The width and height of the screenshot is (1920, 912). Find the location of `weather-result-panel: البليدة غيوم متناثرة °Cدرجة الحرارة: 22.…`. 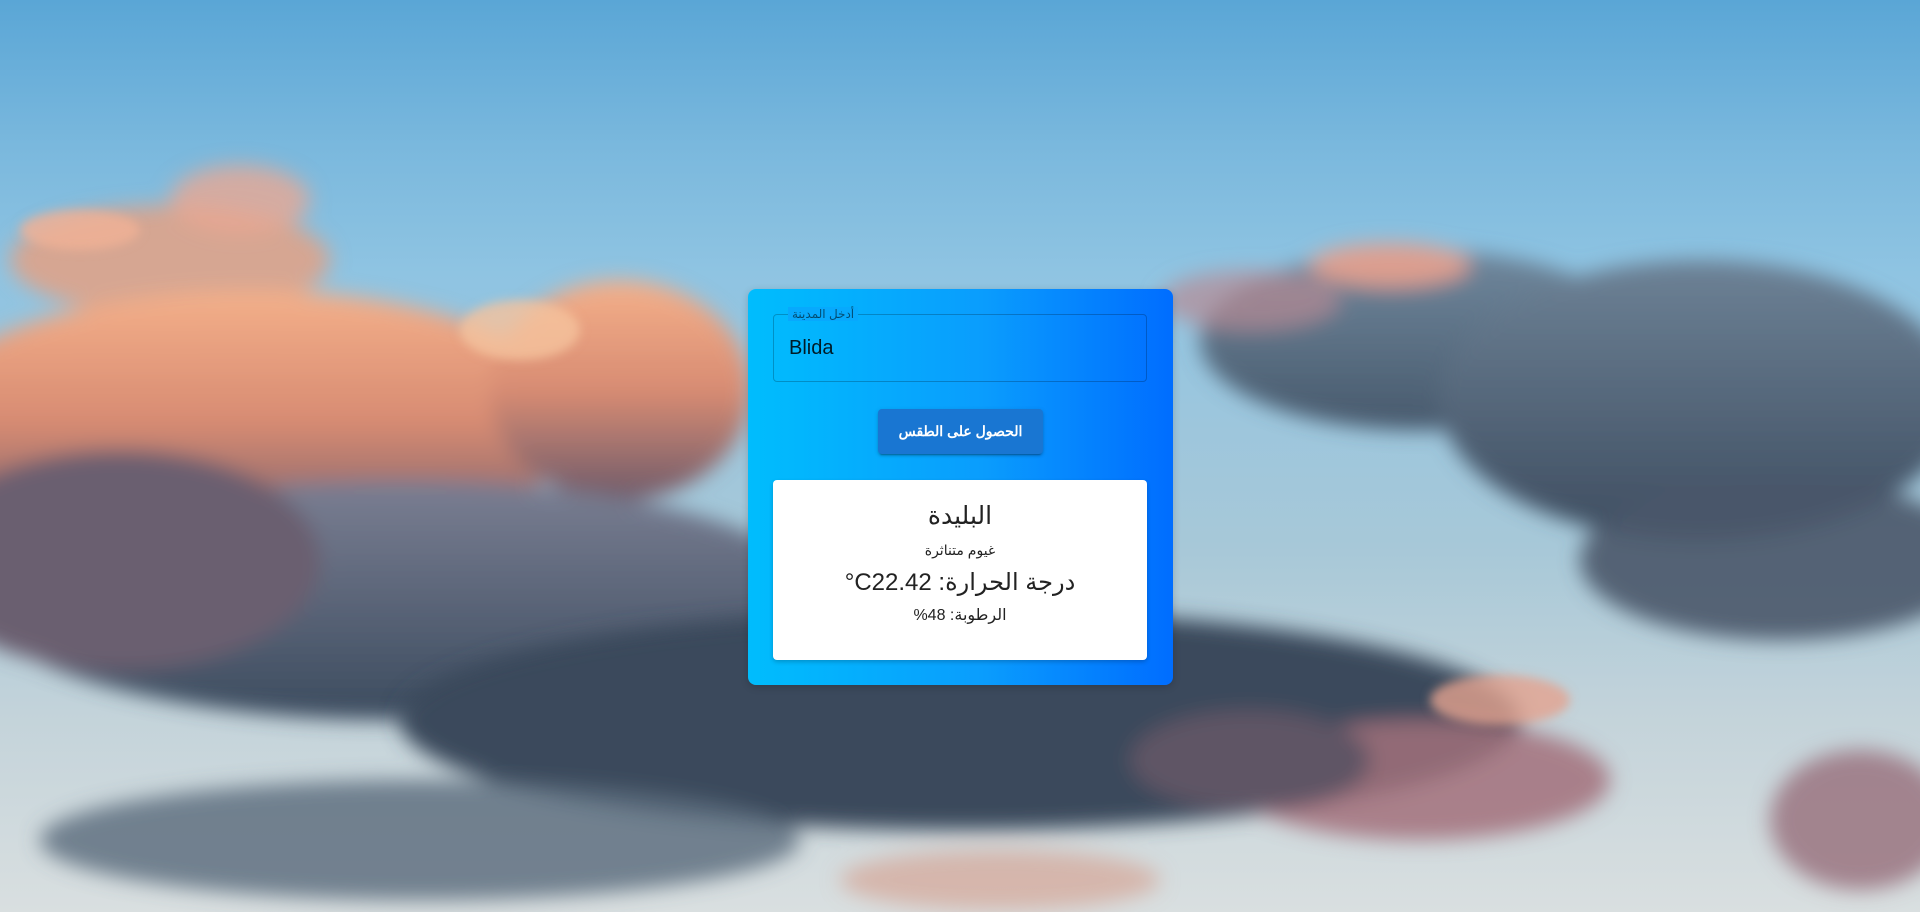

weather-result-panel: البليدة غيوم متناثرة °Cدرجة الحرارة: 22.… is located at coordinates (960, 570).